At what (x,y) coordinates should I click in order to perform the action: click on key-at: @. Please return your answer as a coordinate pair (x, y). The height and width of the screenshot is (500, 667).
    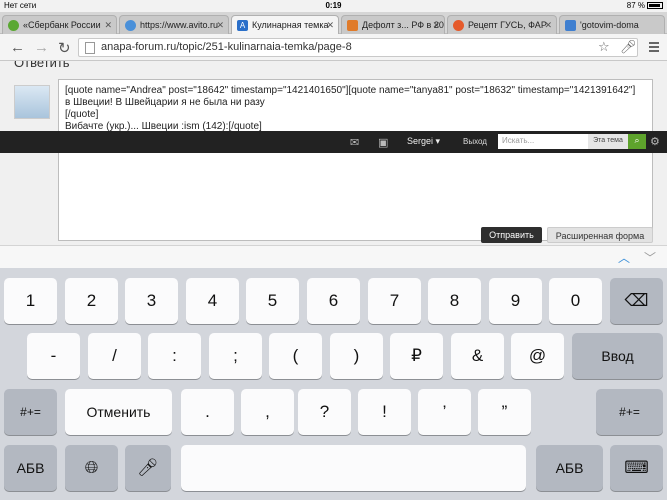
    Looking at the image, I should click on (537, 356).